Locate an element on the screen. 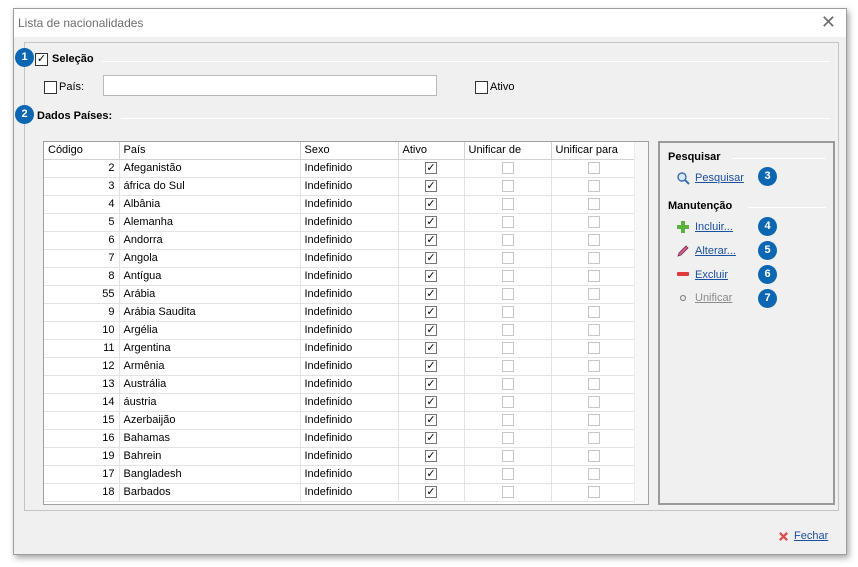 The image size is (858, 567). table-row: 19 Bahrein Indefinido ✓ is located at coordinates (340, 456).